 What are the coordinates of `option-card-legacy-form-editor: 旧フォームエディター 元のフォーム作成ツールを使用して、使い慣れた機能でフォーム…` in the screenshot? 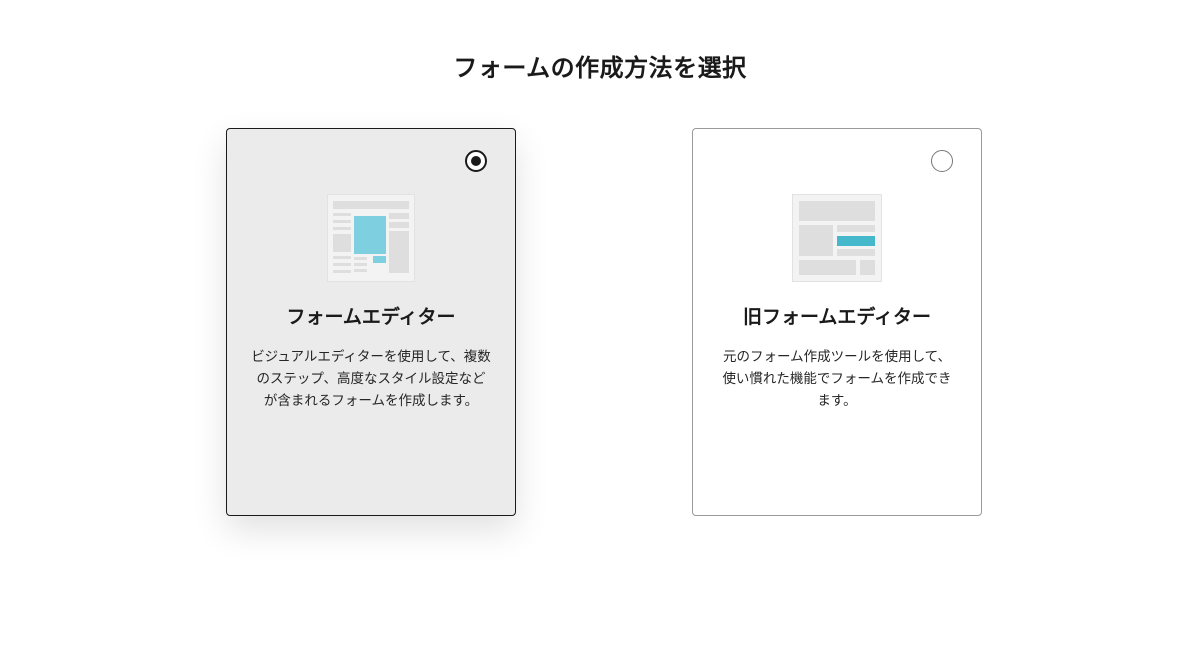 It's located at (837, 322).